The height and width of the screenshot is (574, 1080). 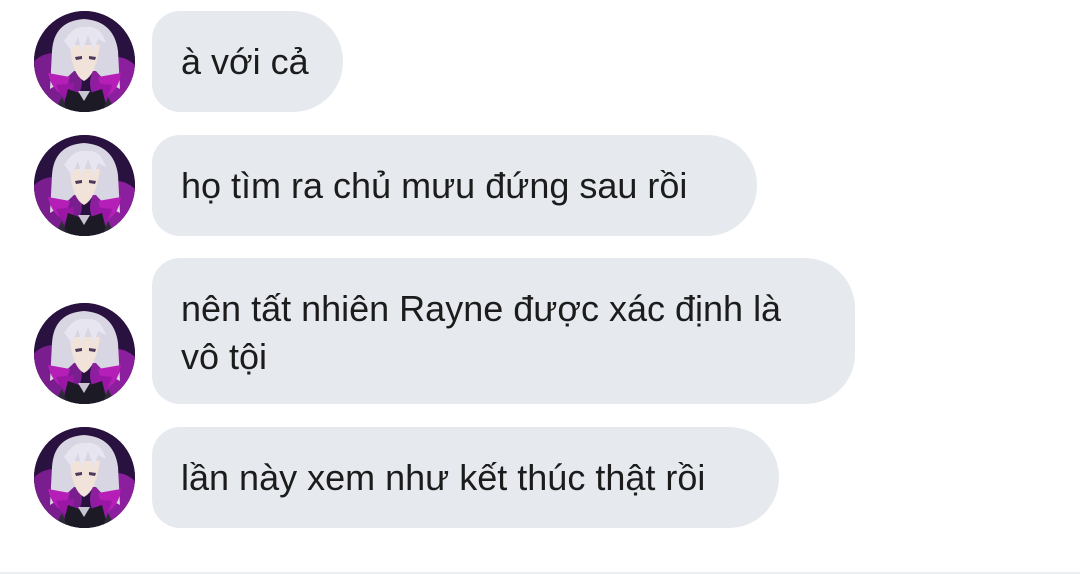 I want to click on message-bubble: à với cả, so click(x=247, y=61).